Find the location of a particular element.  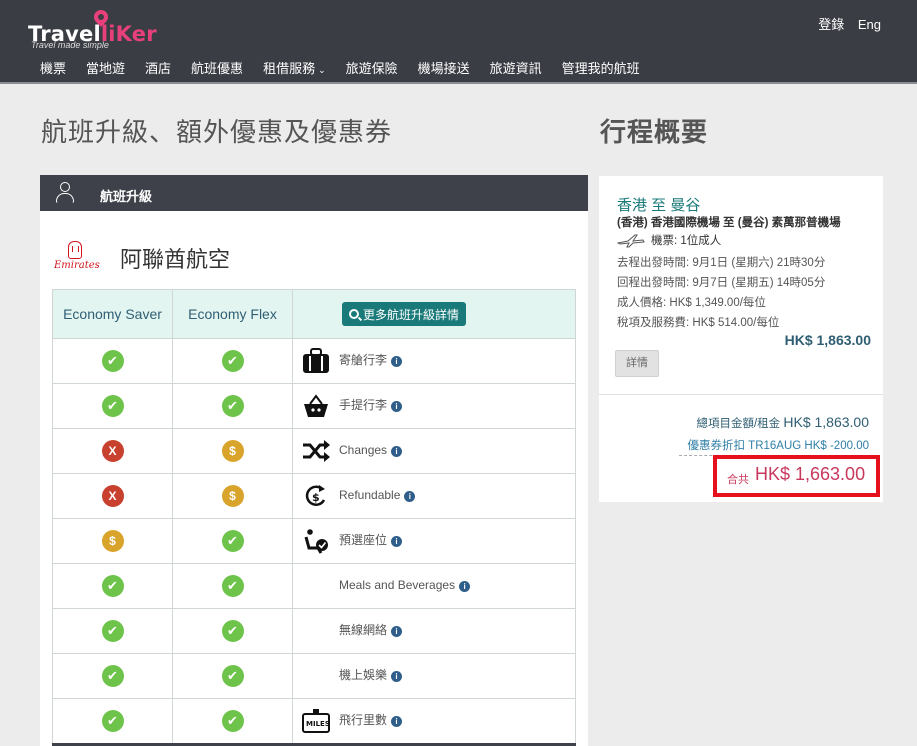

details-button: 詳情 is located at coordinates (637, 363).